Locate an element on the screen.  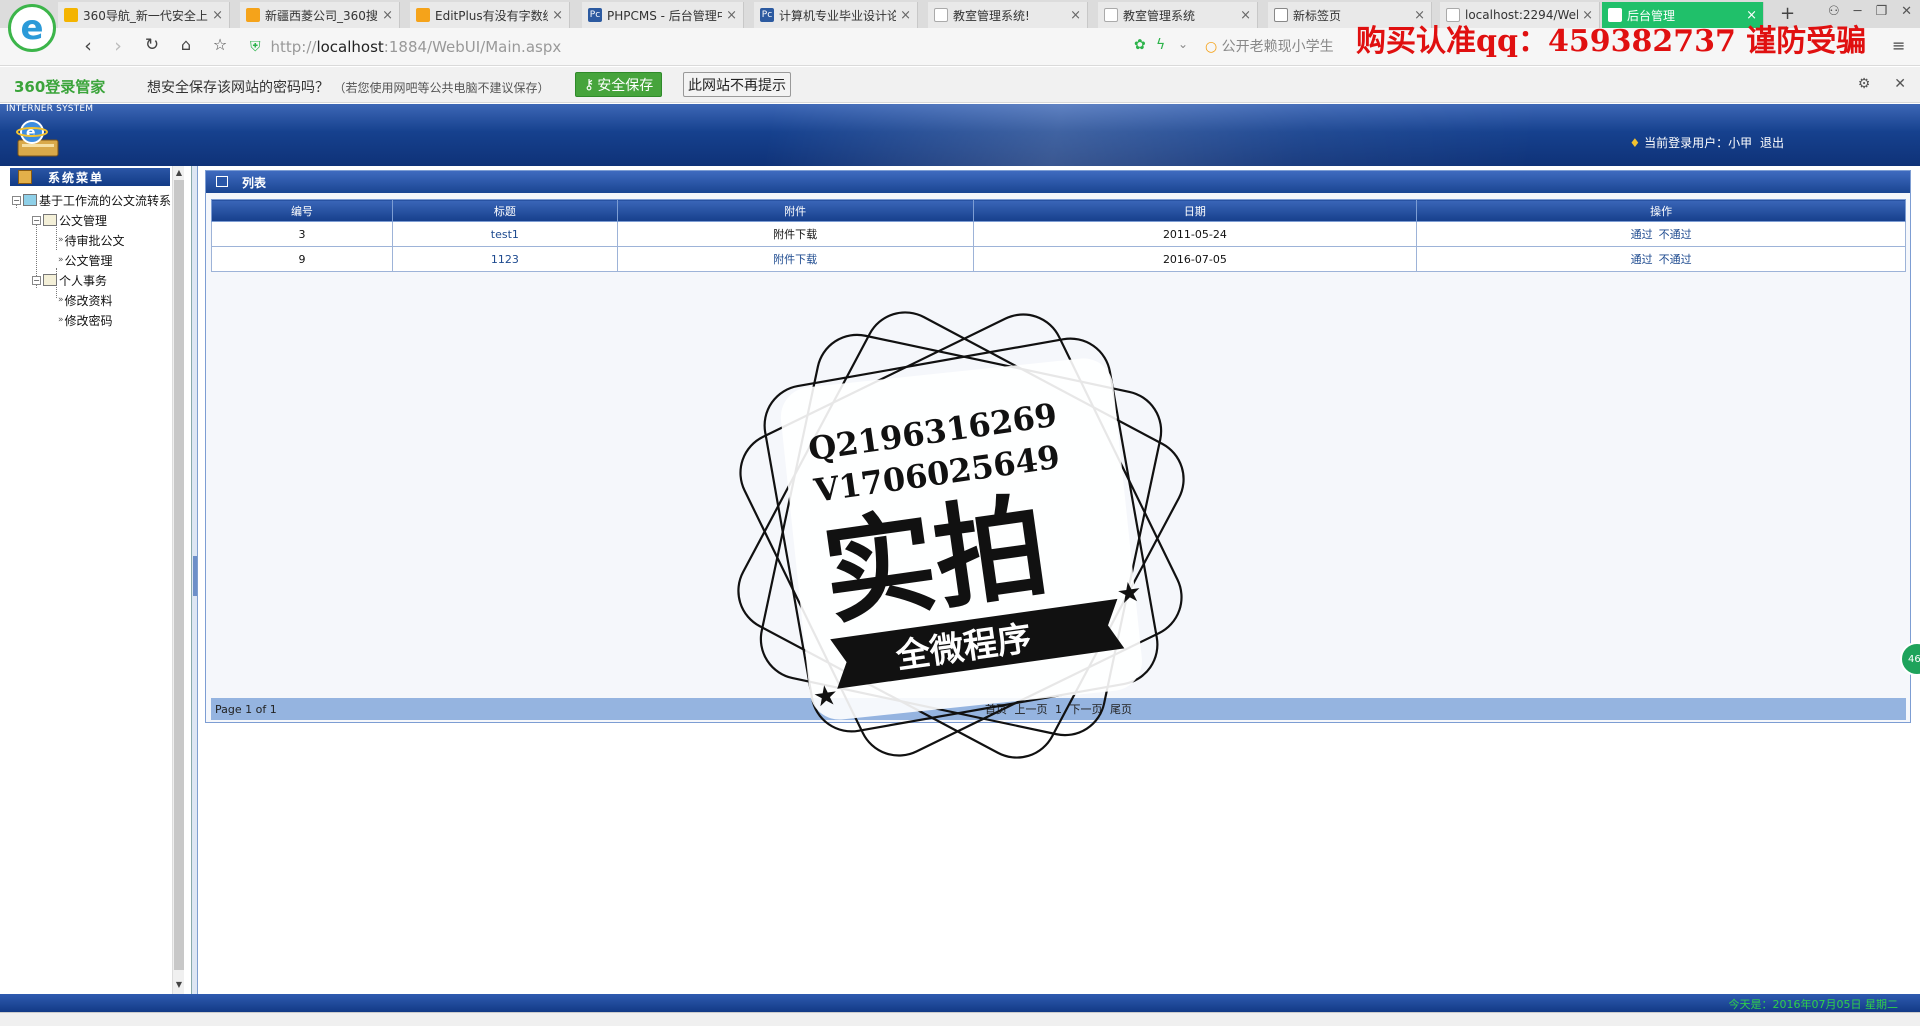
tab-title: PHPCMS - 后台管理中 is located at coordinates (665, 15).